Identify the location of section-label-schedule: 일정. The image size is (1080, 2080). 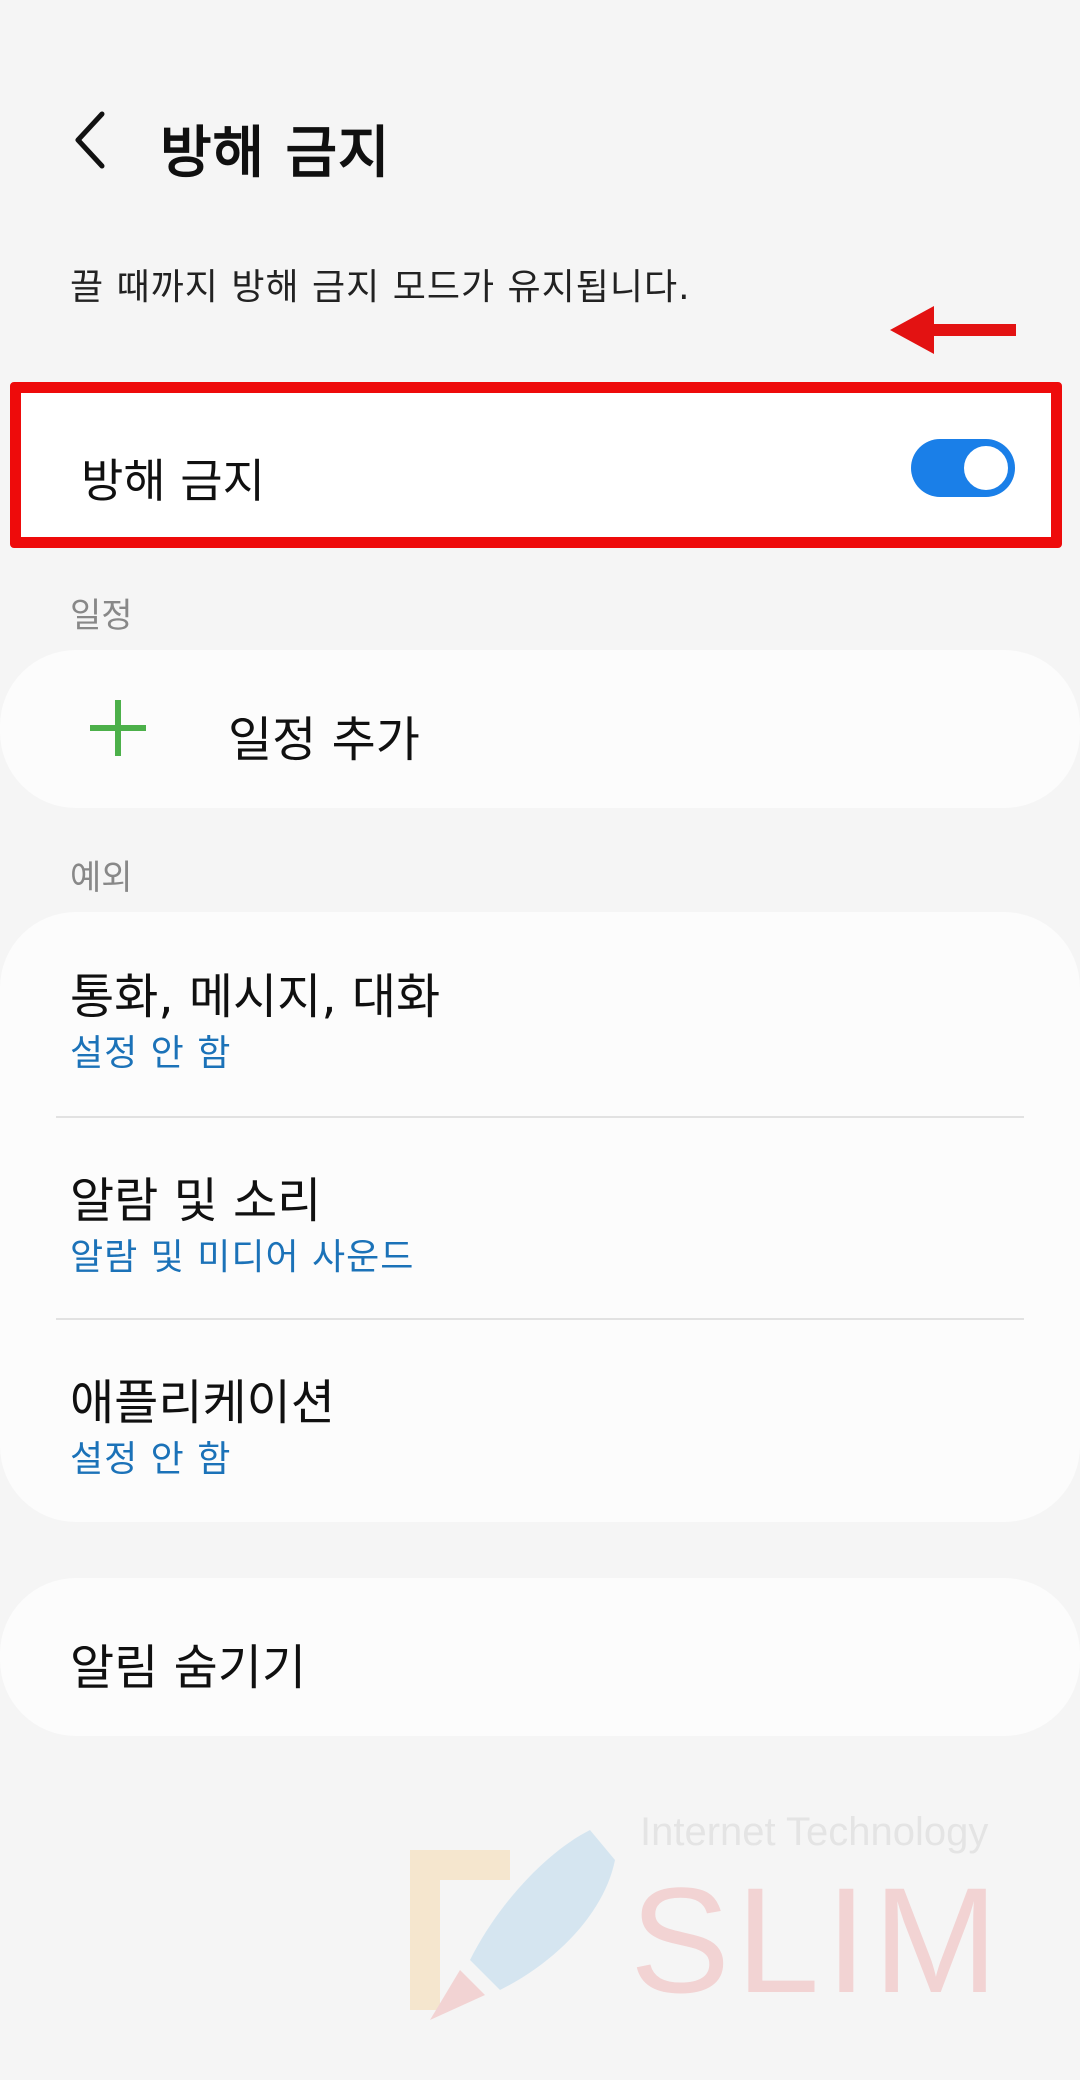
(101, 616).